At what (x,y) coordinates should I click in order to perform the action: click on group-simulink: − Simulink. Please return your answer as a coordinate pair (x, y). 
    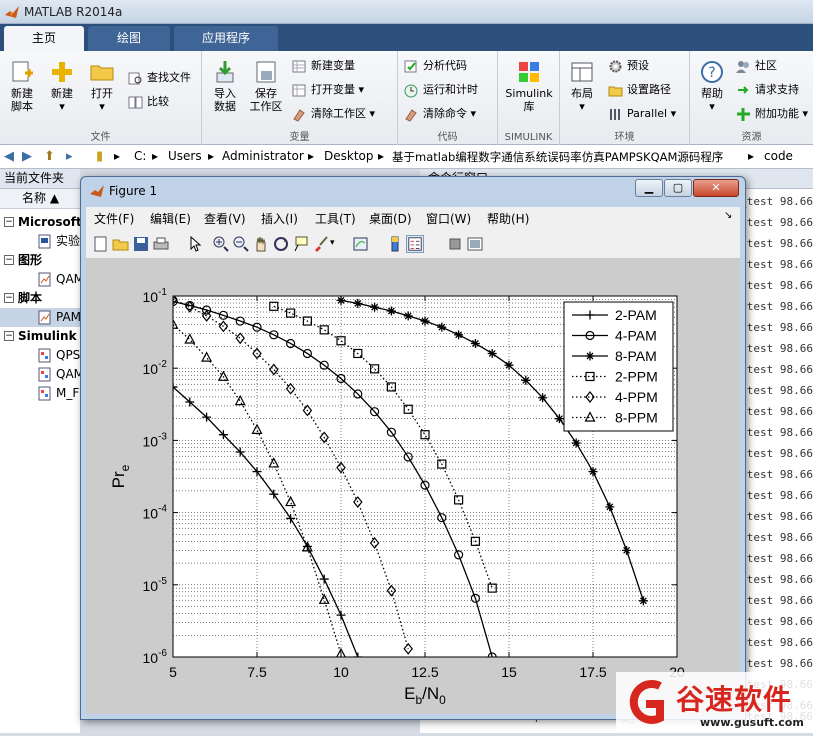
    Looking at the image, I should click on (40, 336).